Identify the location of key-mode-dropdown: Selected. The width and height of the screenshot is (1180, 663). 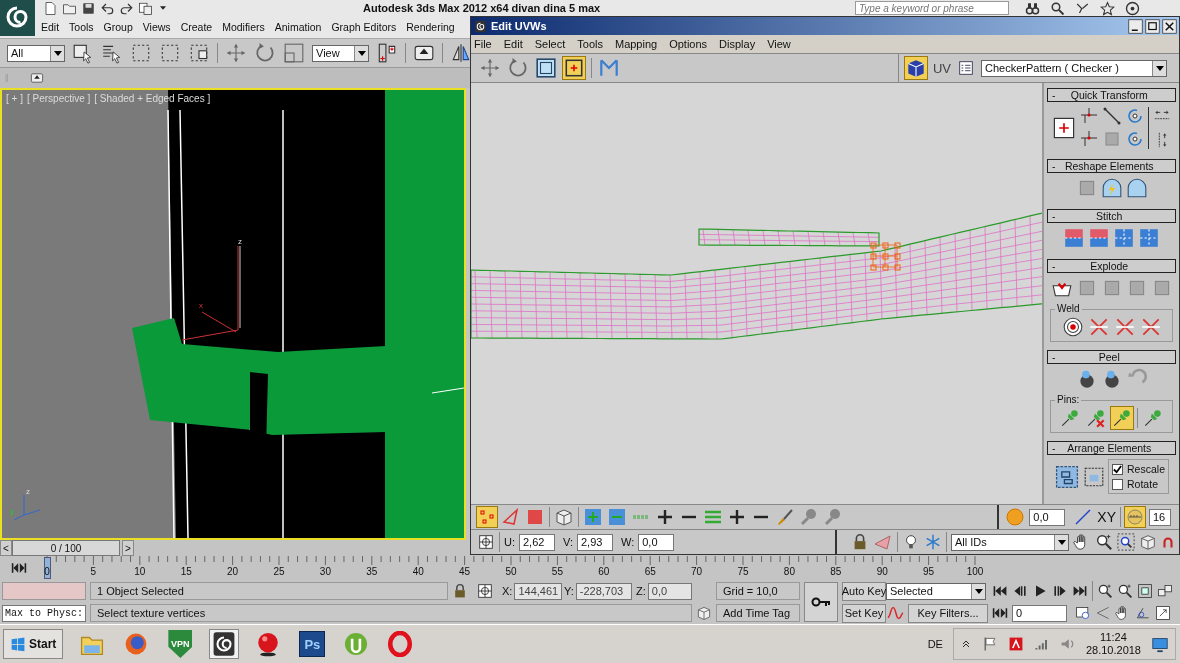
(936, 591).